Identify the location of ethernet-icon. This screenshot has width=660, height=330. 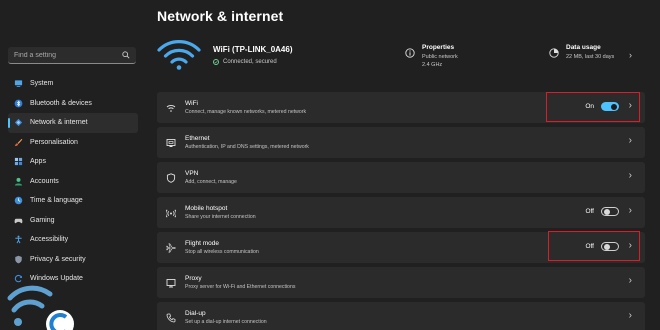
(170, 142).